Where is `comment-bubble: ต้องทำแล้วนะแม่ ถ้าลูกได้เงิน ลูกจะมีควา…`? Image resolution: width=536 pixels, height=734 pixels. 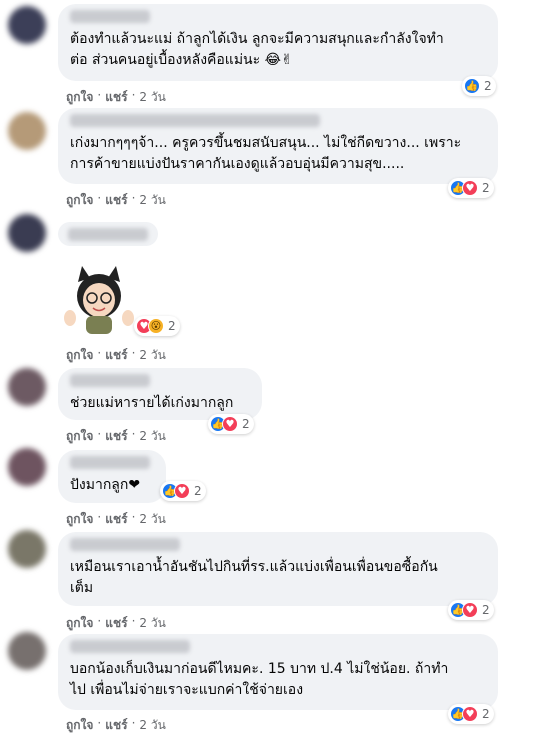
comment-bubble: ต้องทำแล้วนะแม่ ถ้าลูกได้เงิน ลูกจะมีควา… is located at coordinates (278, 42).